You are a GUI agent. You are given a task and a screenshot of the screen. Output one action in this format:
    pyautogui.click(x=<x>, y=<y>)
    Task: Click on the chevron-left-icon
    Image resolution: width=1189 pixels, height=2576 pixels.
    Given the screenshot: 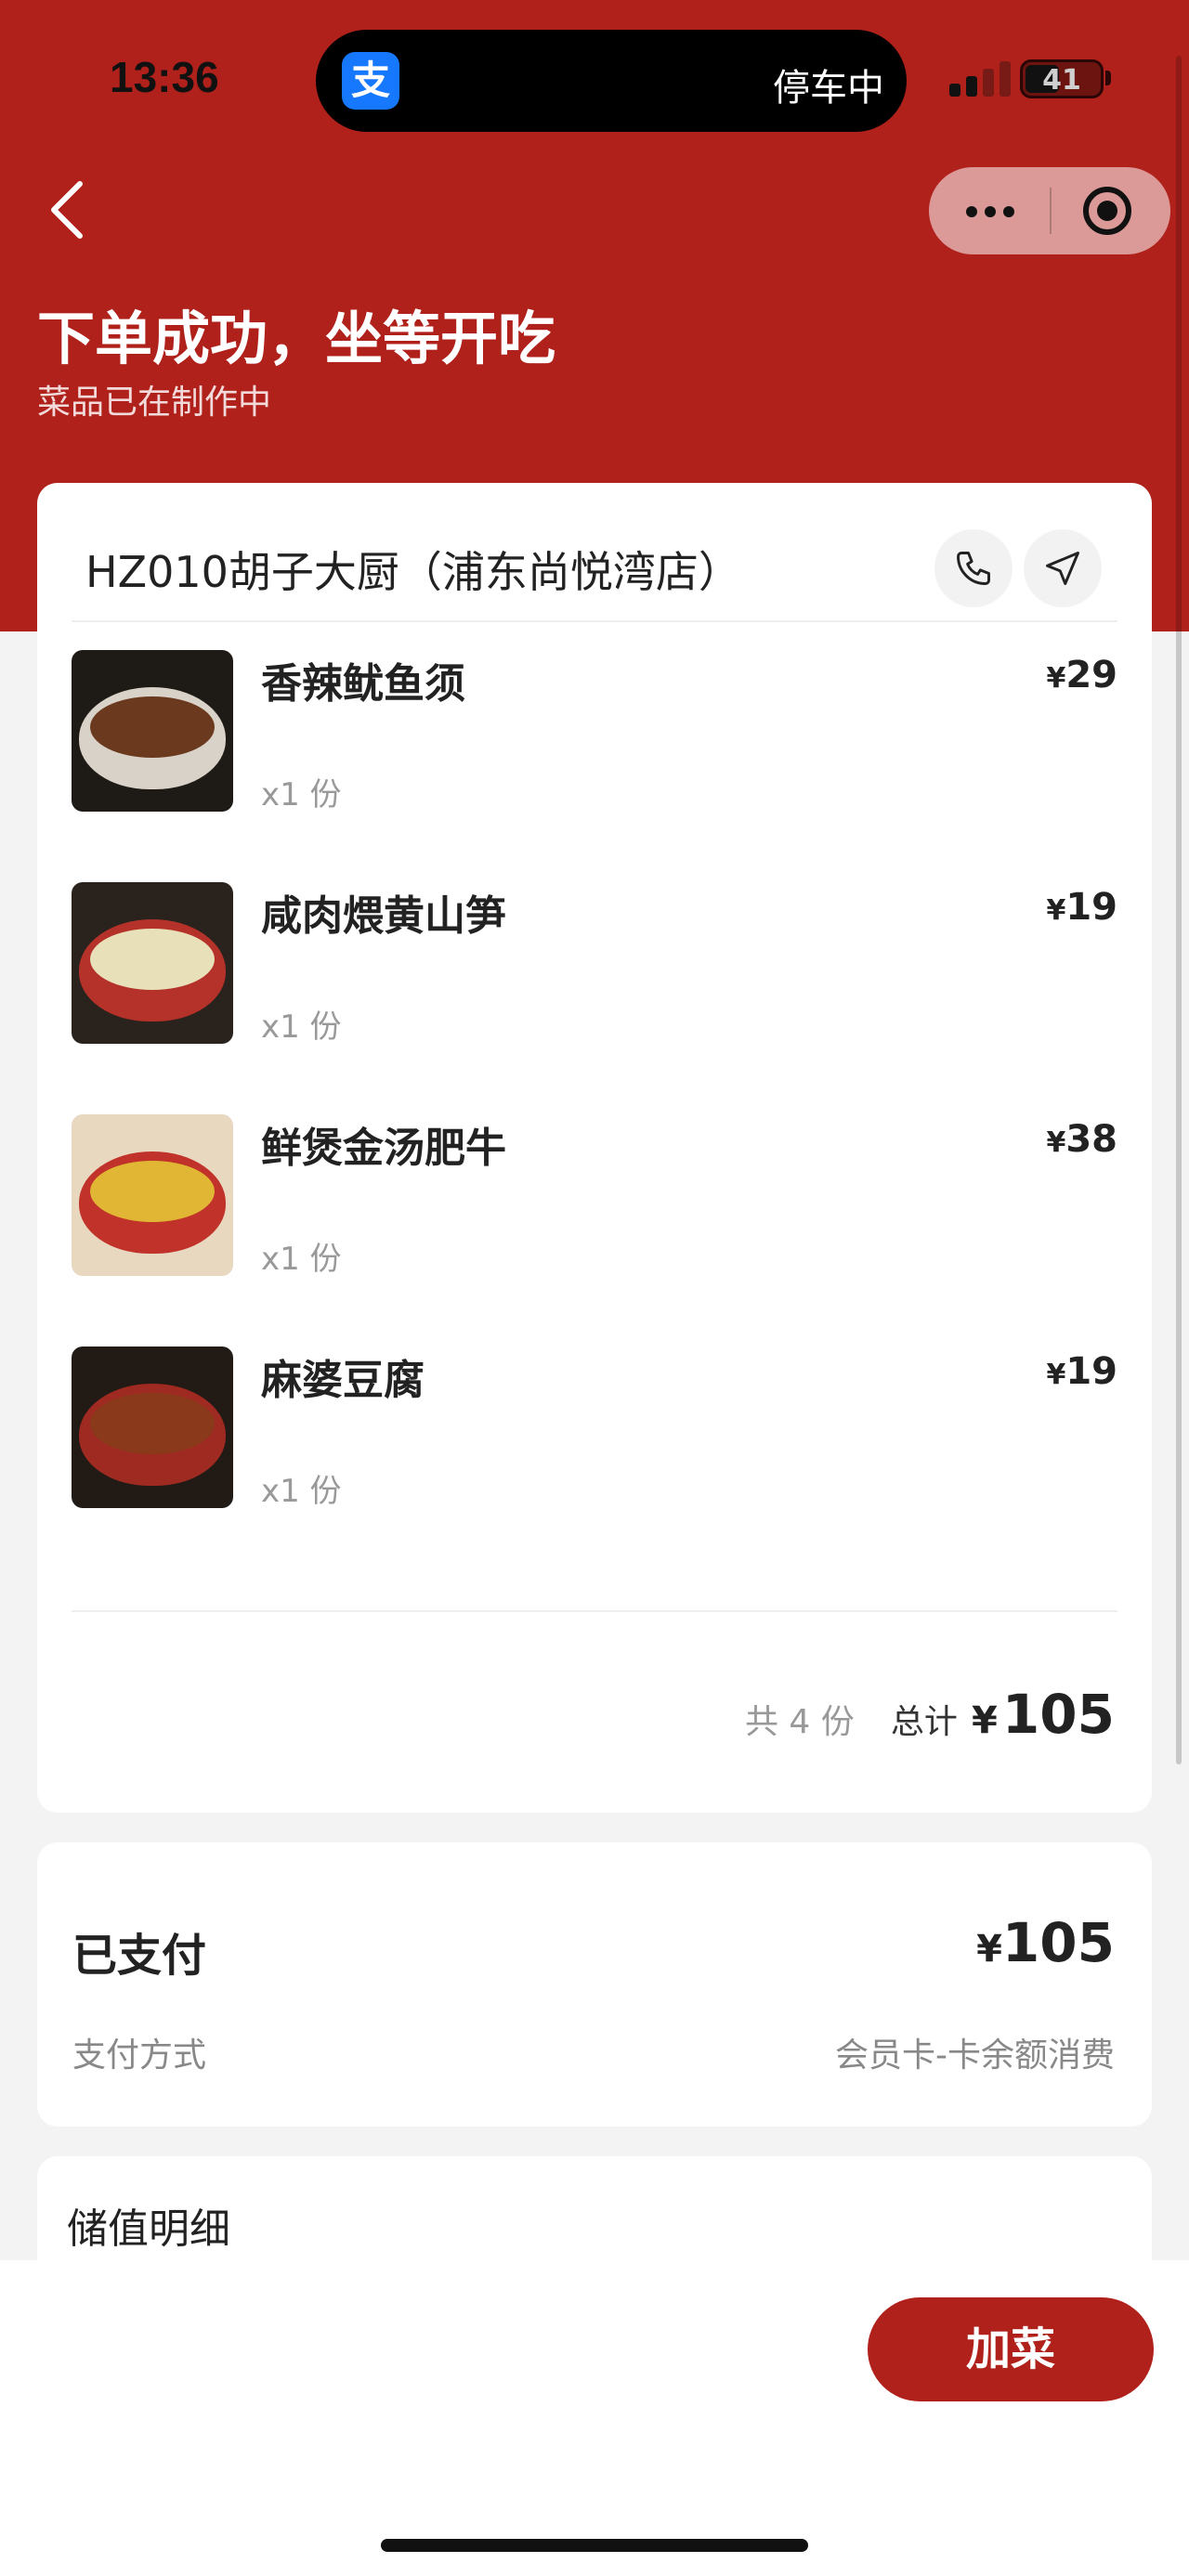 What is the action you would take?
    pyautogui.click(x=67, y=210)
    